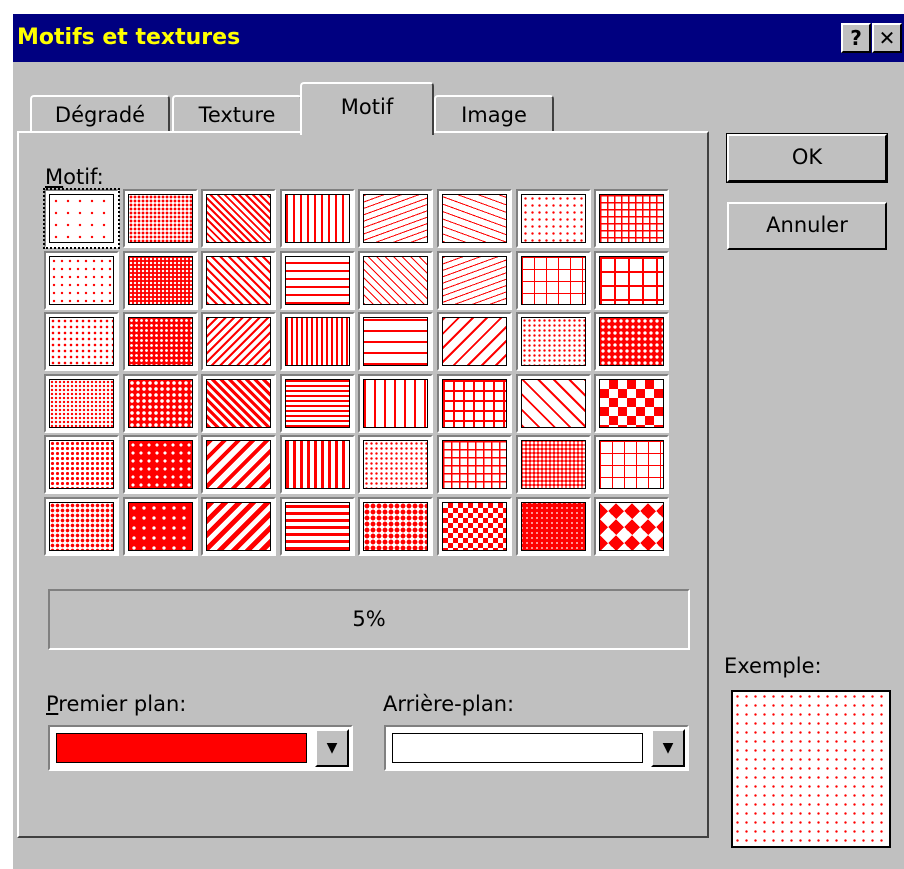 The width and height of the screenshot is (904, 869). I want to click on close-button: ✕, so click(887, 38).